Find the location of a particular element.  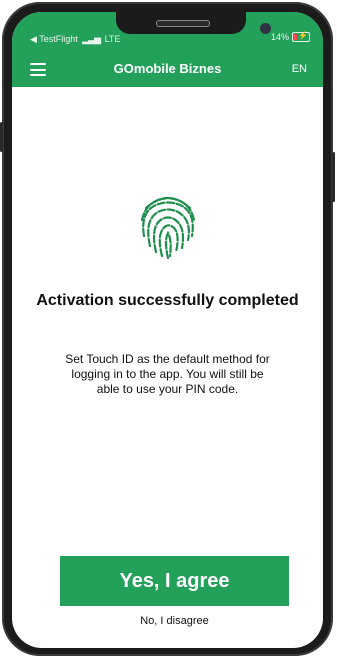

agree-button: Yes, I agree is located at coordinates (174, 581).